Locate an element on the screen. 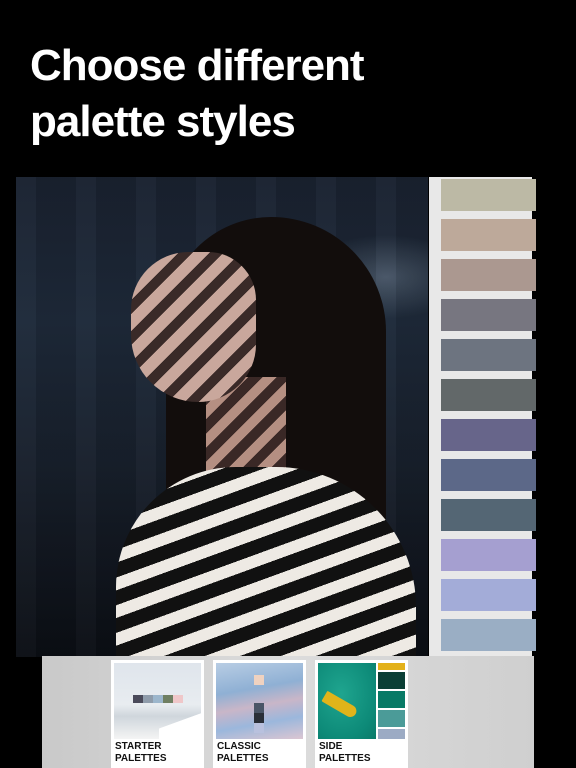 The height and width of the screenshot is (768, 576). style-card-starter: Starter Palettes is located at coordinates (157, 714).